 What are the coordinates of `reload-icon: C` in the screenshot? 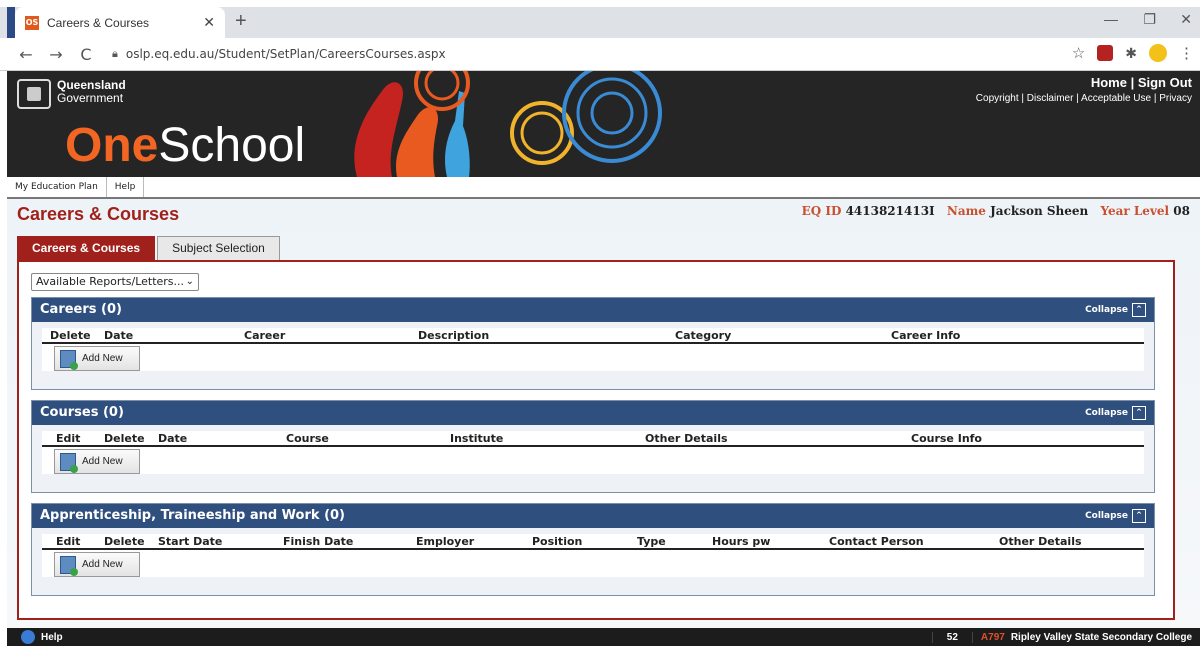 It's located at (86, 54).